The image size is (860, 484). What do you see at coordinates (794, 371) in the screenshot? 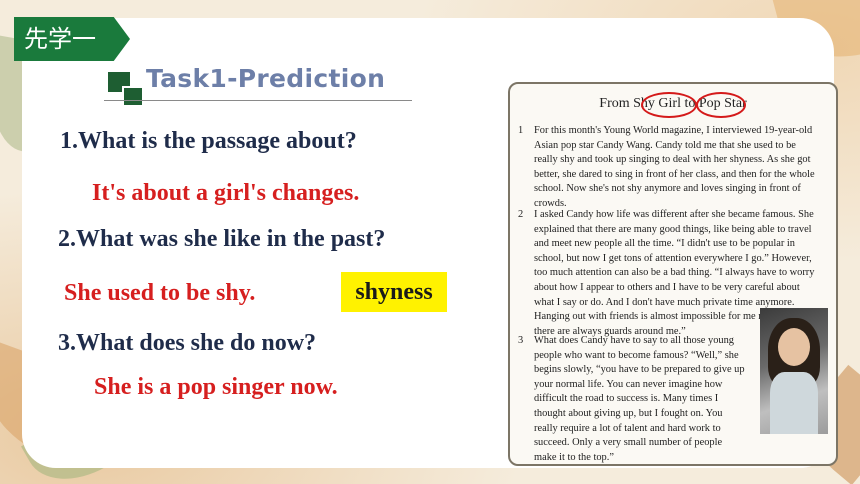
I see `singer-photo` at bounding box center [794, 371].